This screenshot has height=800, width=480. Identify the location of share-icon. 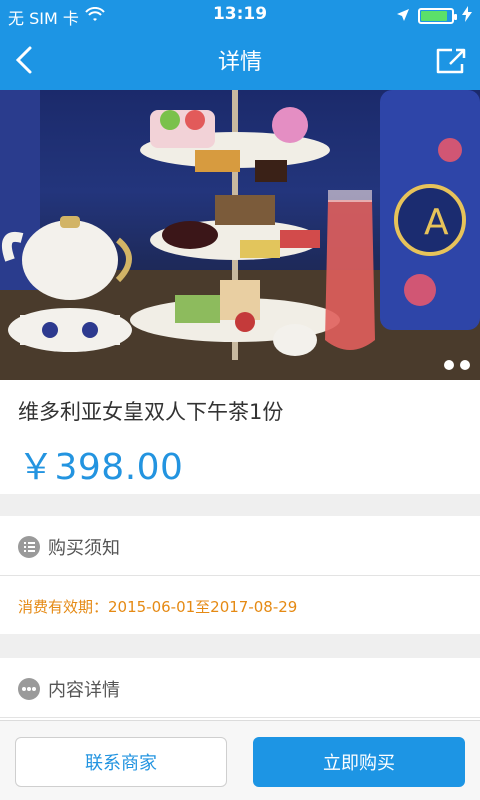
(451, 61).